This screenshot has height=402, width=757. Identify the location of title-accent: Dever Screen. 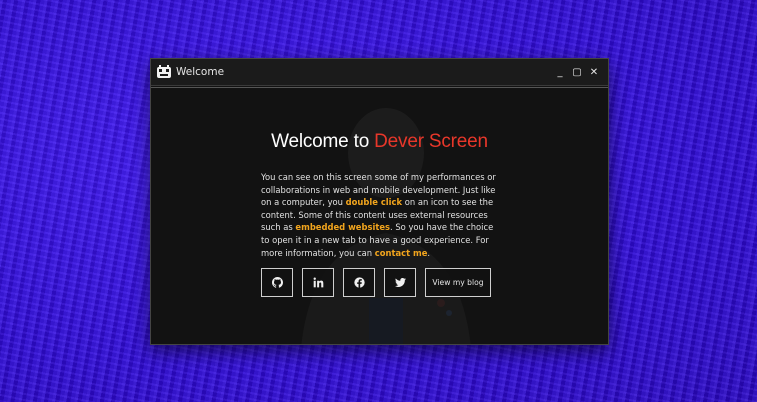
(431, 141).